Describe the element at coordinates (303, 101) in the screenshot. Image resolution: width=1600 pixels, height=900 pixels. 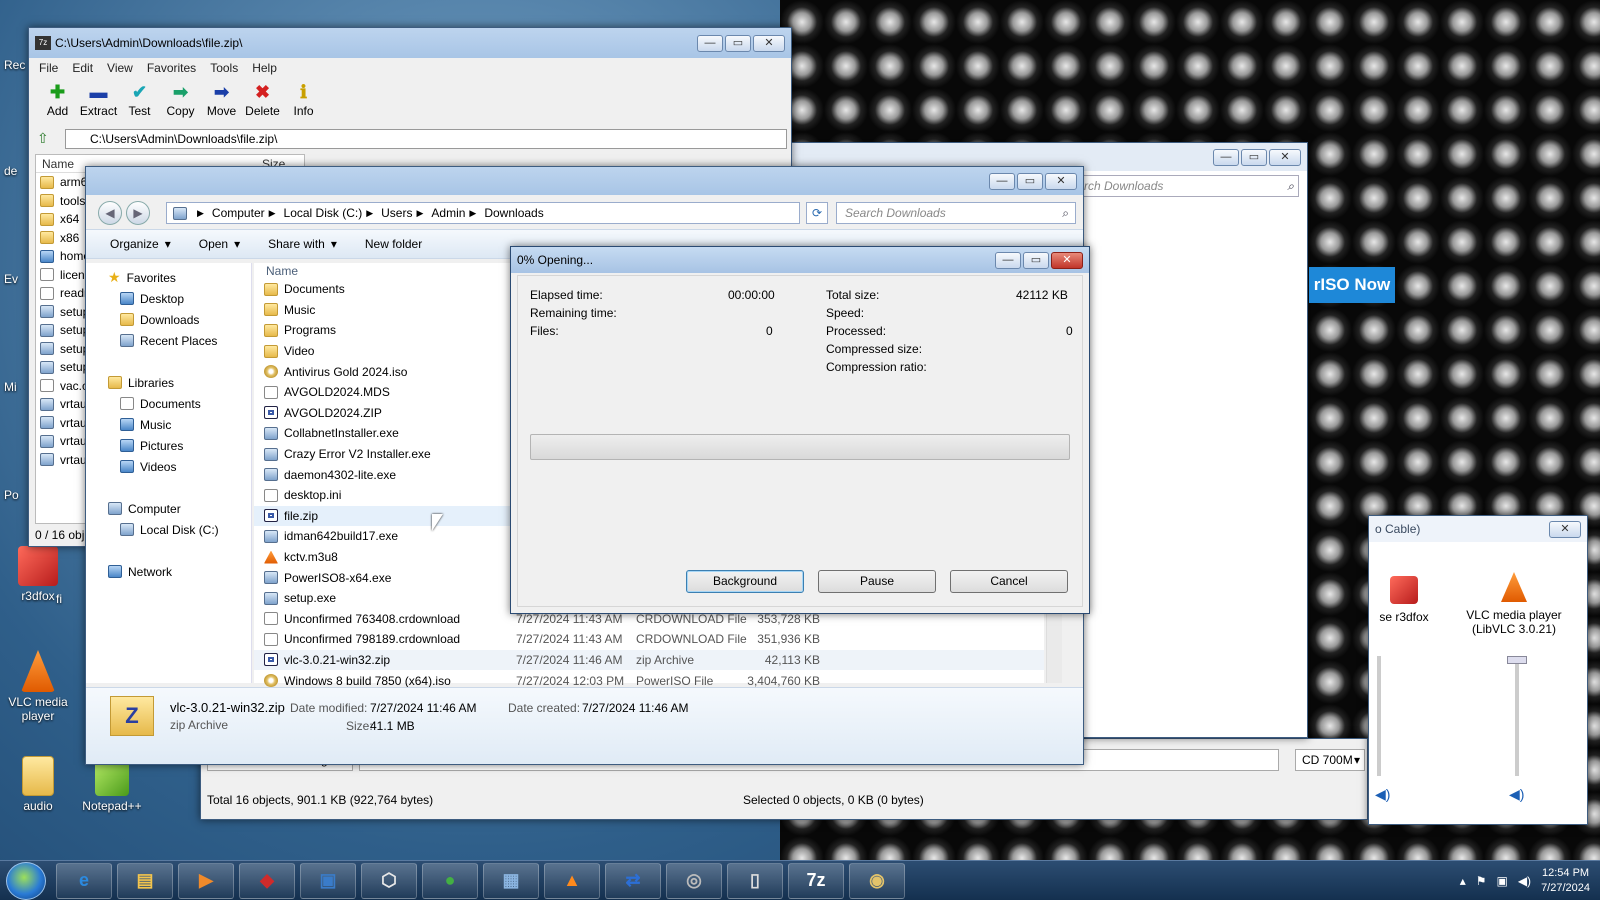
I see `info-button: ℹ Info` at that location.